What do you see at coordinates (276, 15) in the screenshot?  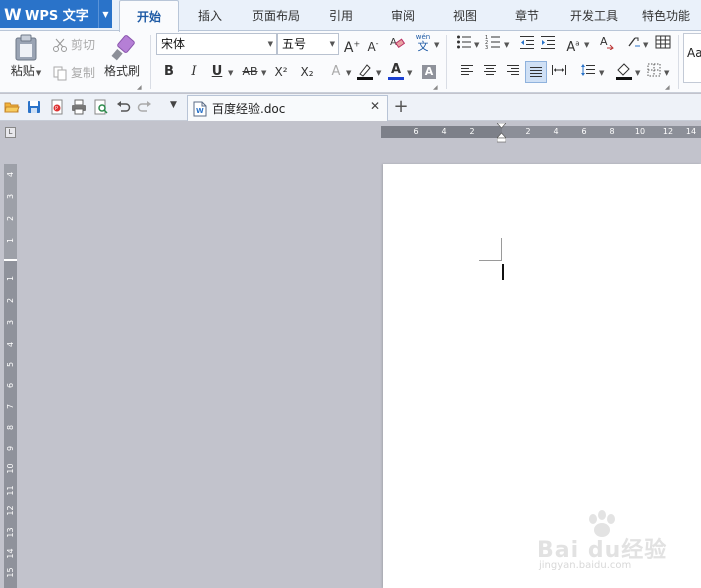 I see `tab-page-layout: 页面布局` at bounding box center [276, 15].